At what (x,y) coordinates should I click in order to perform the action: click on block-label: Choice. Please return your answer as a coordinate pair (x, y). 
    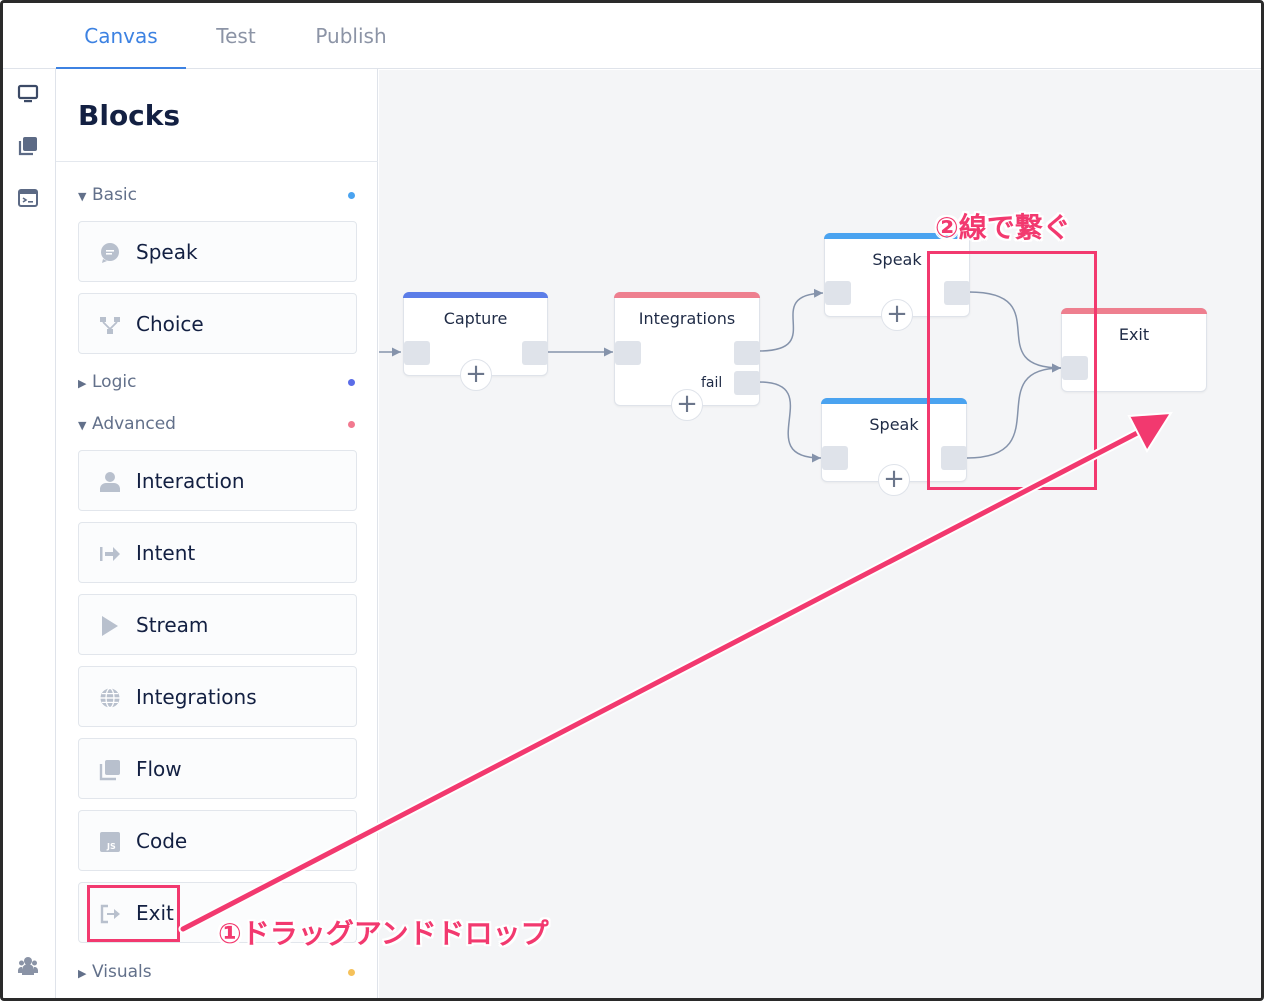
    Looking at the image, I should click on (170, 324).